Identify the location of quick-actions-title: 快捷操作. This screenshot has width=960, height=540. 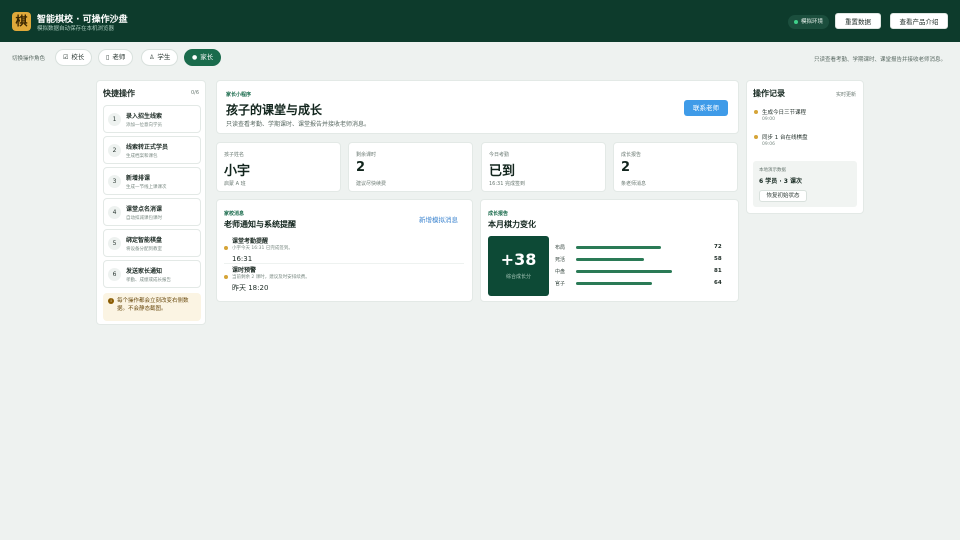
(119, 93).